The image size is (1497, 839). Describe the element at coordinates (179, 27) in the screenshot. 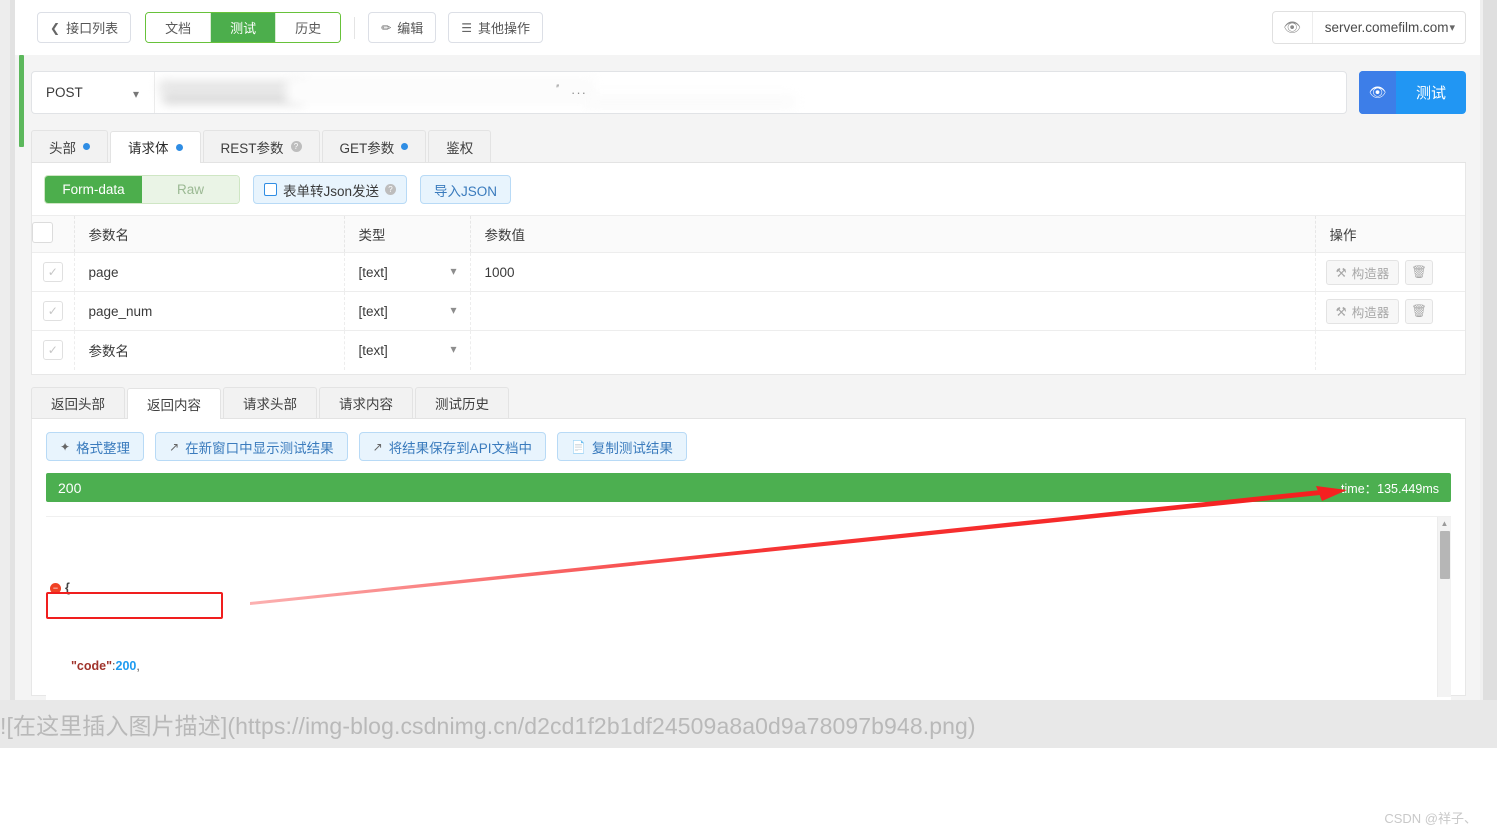

I see `tab-doc: 文档` at that location.